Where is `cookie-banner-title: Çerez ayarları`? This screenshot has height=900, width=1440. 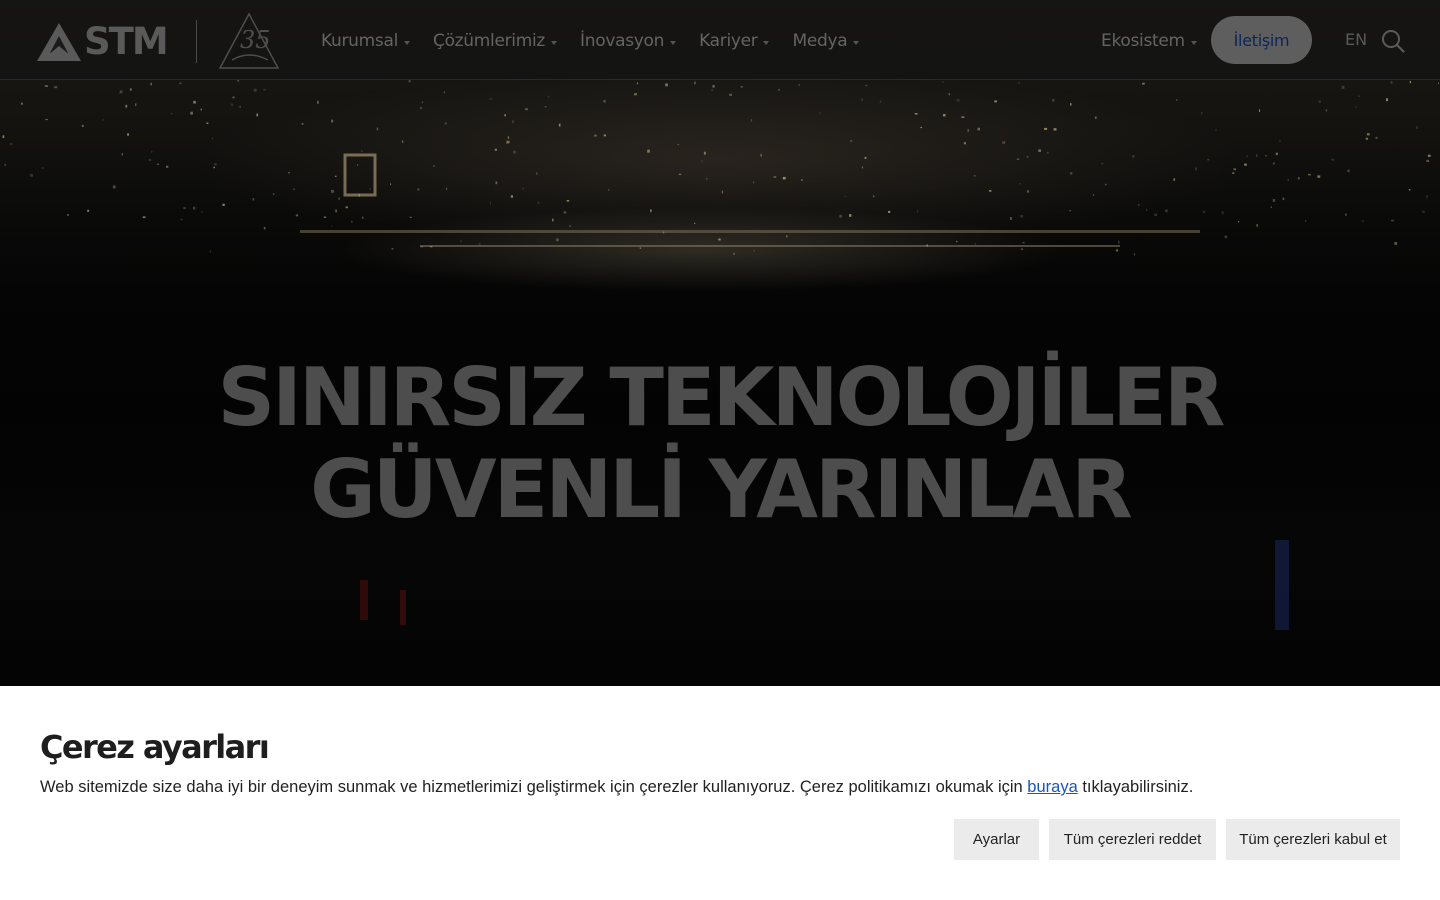
cookie-banner-title: Çerez ayarları is located at coordinates (155, 747).